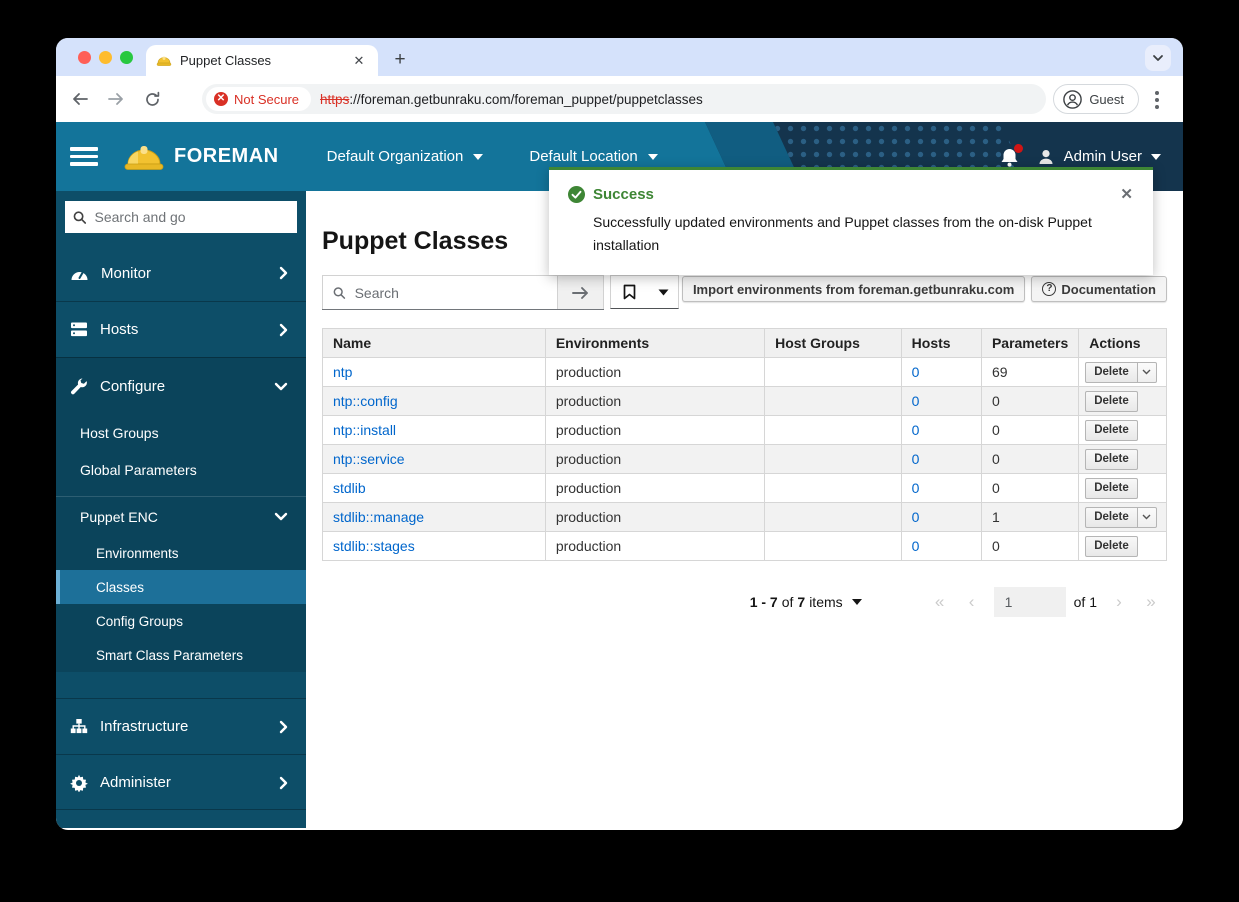  What do you see at coordinates (152, 99) in the screenshot?
I see `reload-button` at bounding box center [152, 99].